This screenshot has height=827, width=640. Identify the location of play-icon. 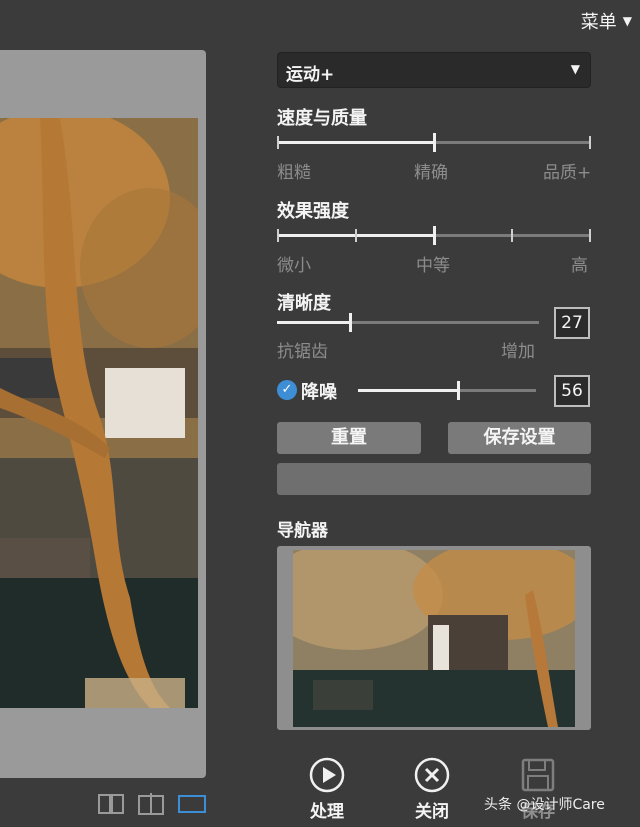
(327, 775).